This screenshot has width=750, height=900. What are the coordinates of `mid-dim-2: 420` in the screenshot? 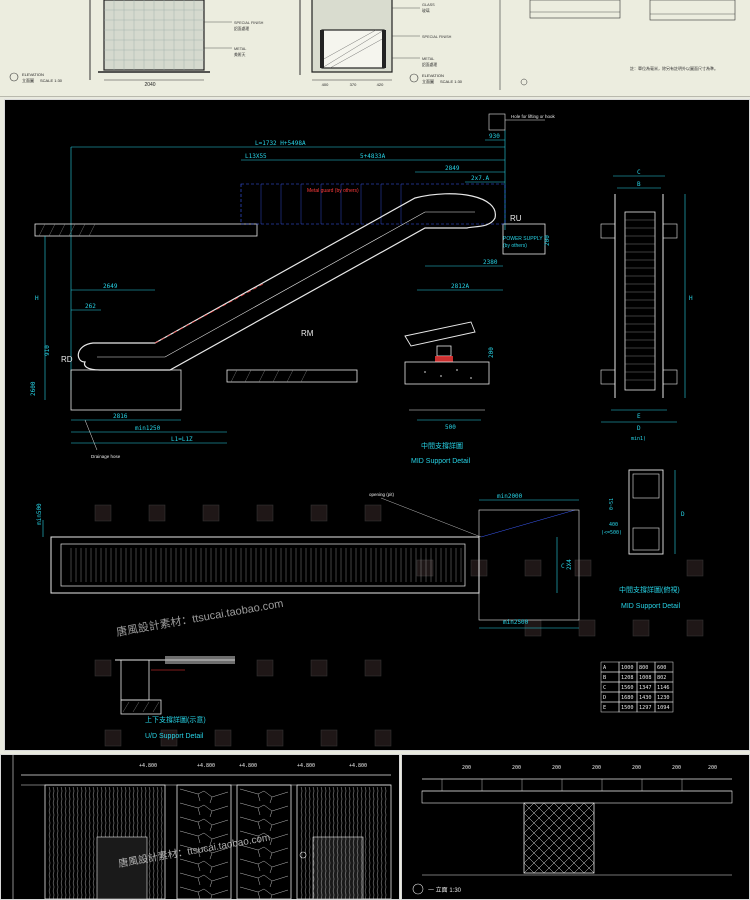 It's located at (380, 84).